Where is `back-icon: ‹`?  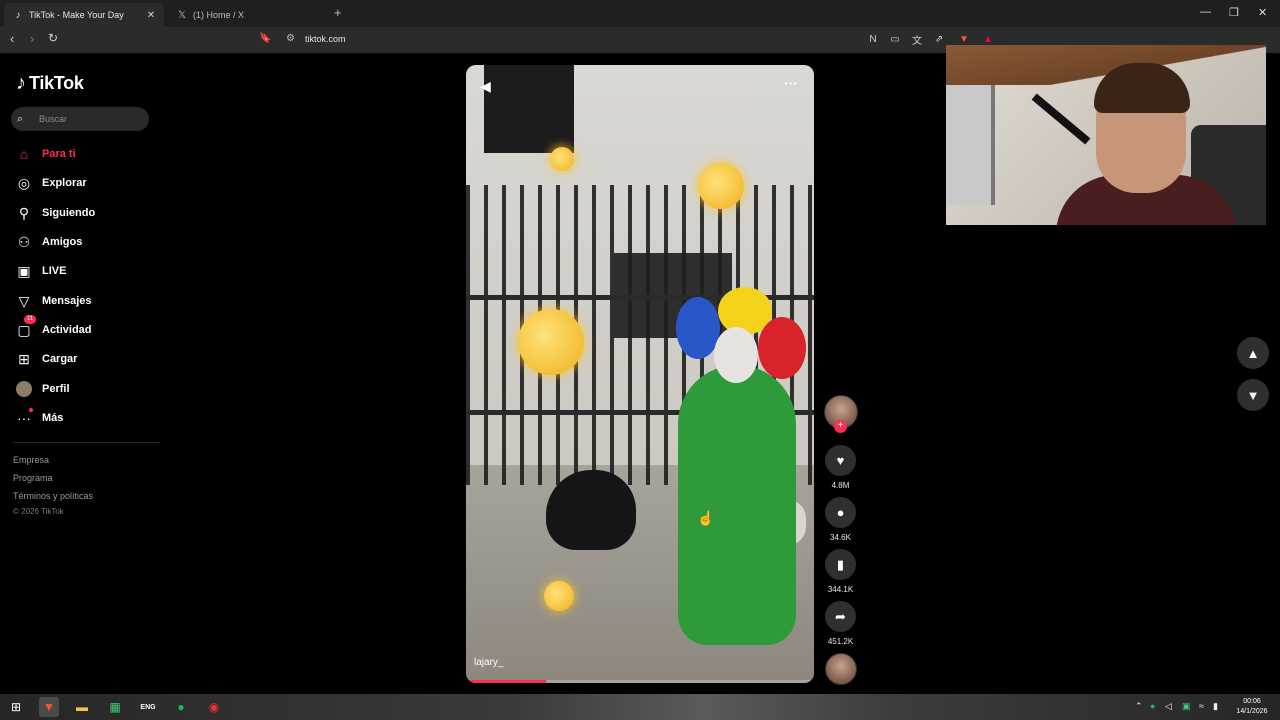
back-icon: ‹ is located at coordinates (12, 38).